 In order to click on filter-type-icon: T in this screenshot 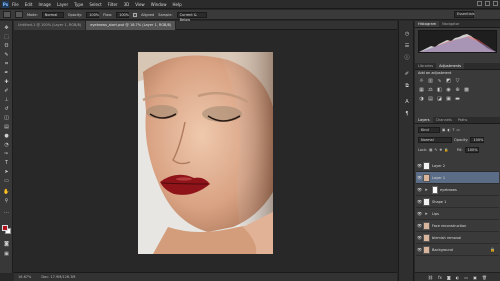, I will do `click(453, 130)`.